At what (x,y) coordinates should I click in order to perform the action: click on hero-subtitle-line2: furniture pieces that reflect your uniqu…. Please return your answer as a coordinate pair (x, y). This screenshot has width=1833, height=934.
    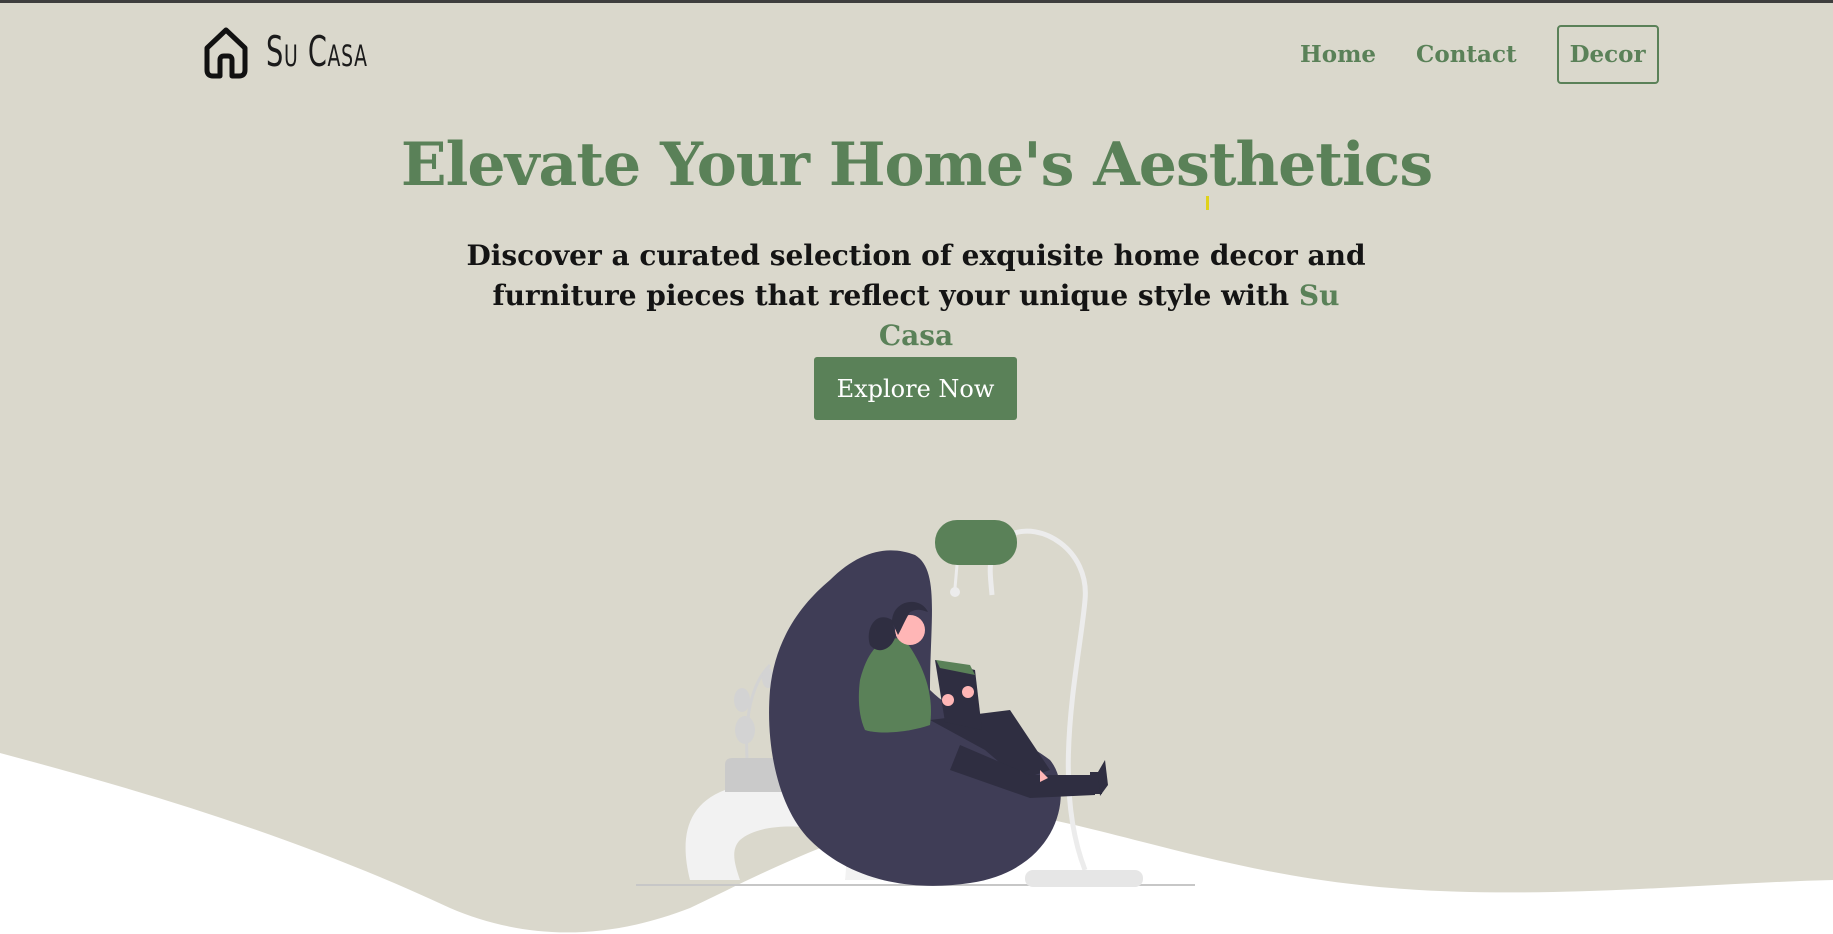
    Looking at the image, I should click on (891, 295).